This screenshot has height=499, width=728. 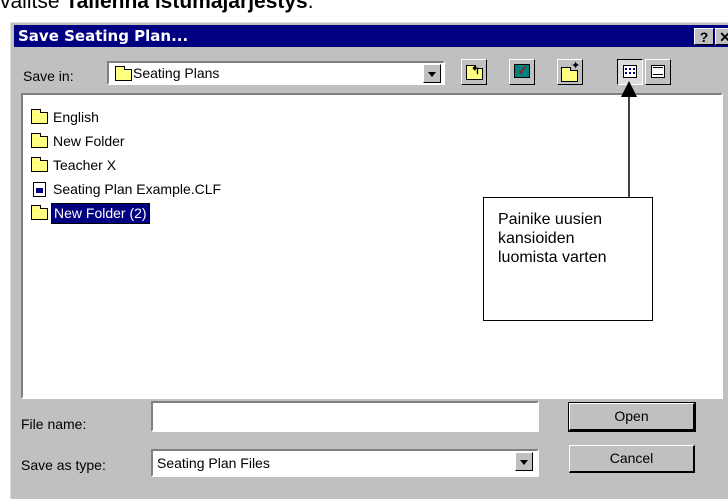 What do you see at coordinates (54, 424) in the screenshot?
I see `file-name-label: File name:` at bounding box center [54, 424].